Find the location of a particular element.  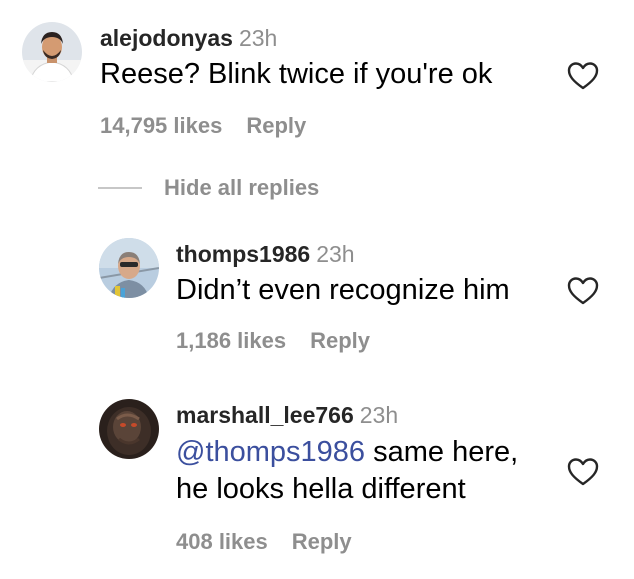

hide-replies-label: Hide all replies is located at coordinates (241, 188).